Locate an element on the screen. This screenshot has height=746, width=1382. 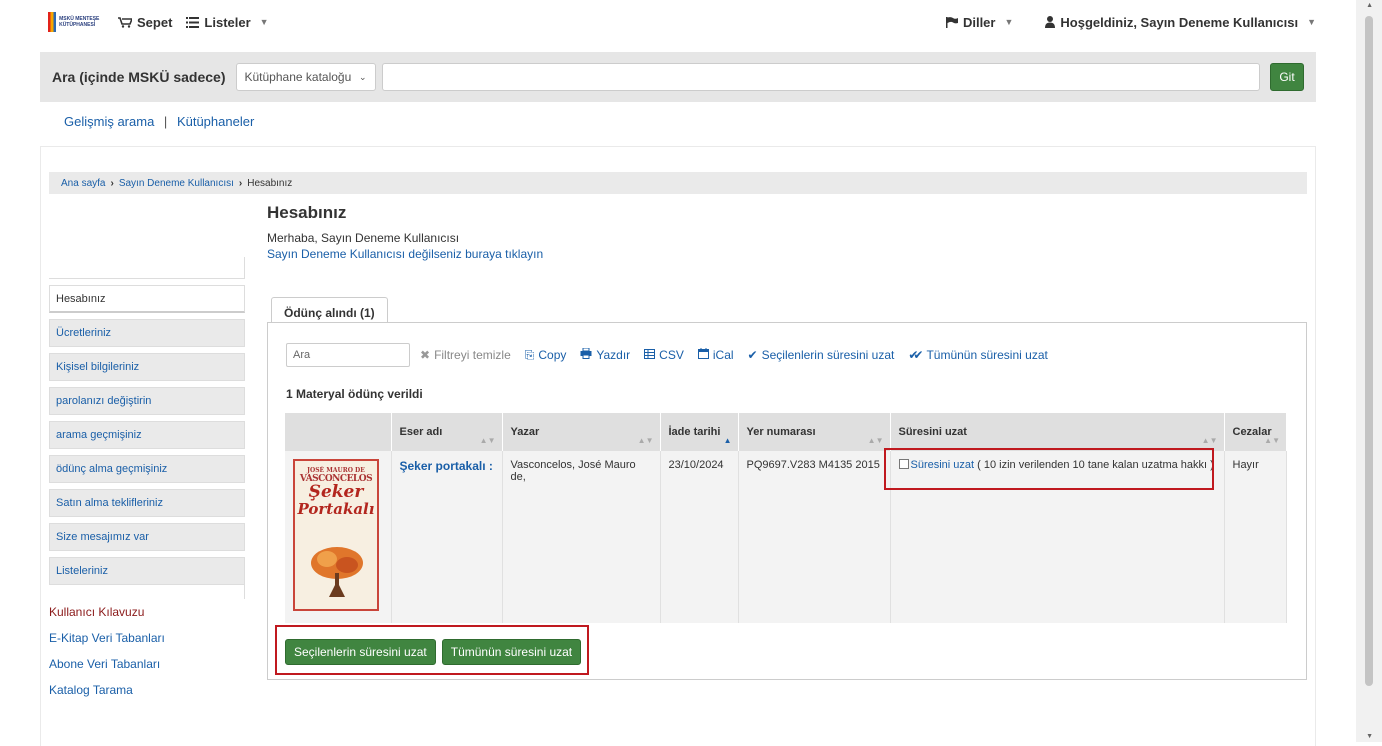
renew-all-toolbar-button: ✔✔ Tümünün süresini uzat is located at coordinates (978, 355).